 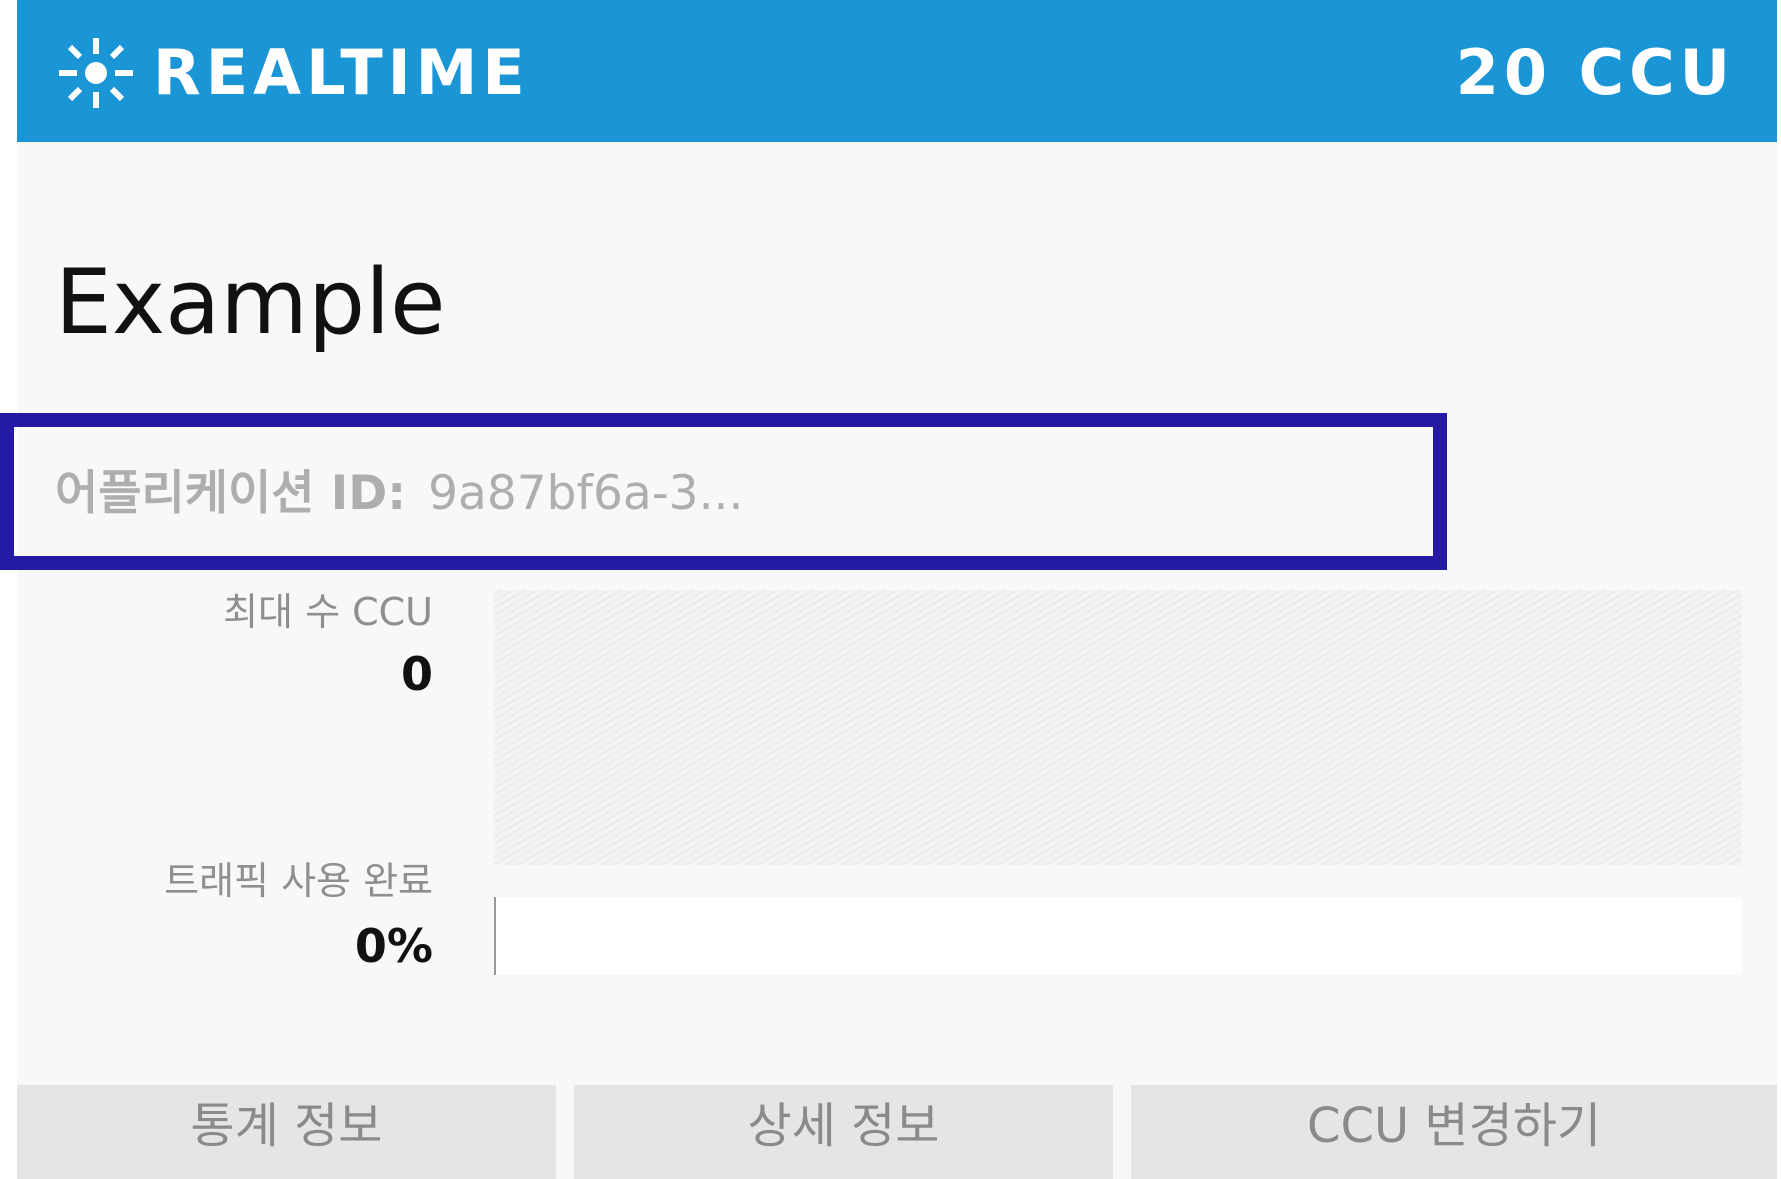 I want to click on details-button: 상세 정보, so click(x=843, y=1132).